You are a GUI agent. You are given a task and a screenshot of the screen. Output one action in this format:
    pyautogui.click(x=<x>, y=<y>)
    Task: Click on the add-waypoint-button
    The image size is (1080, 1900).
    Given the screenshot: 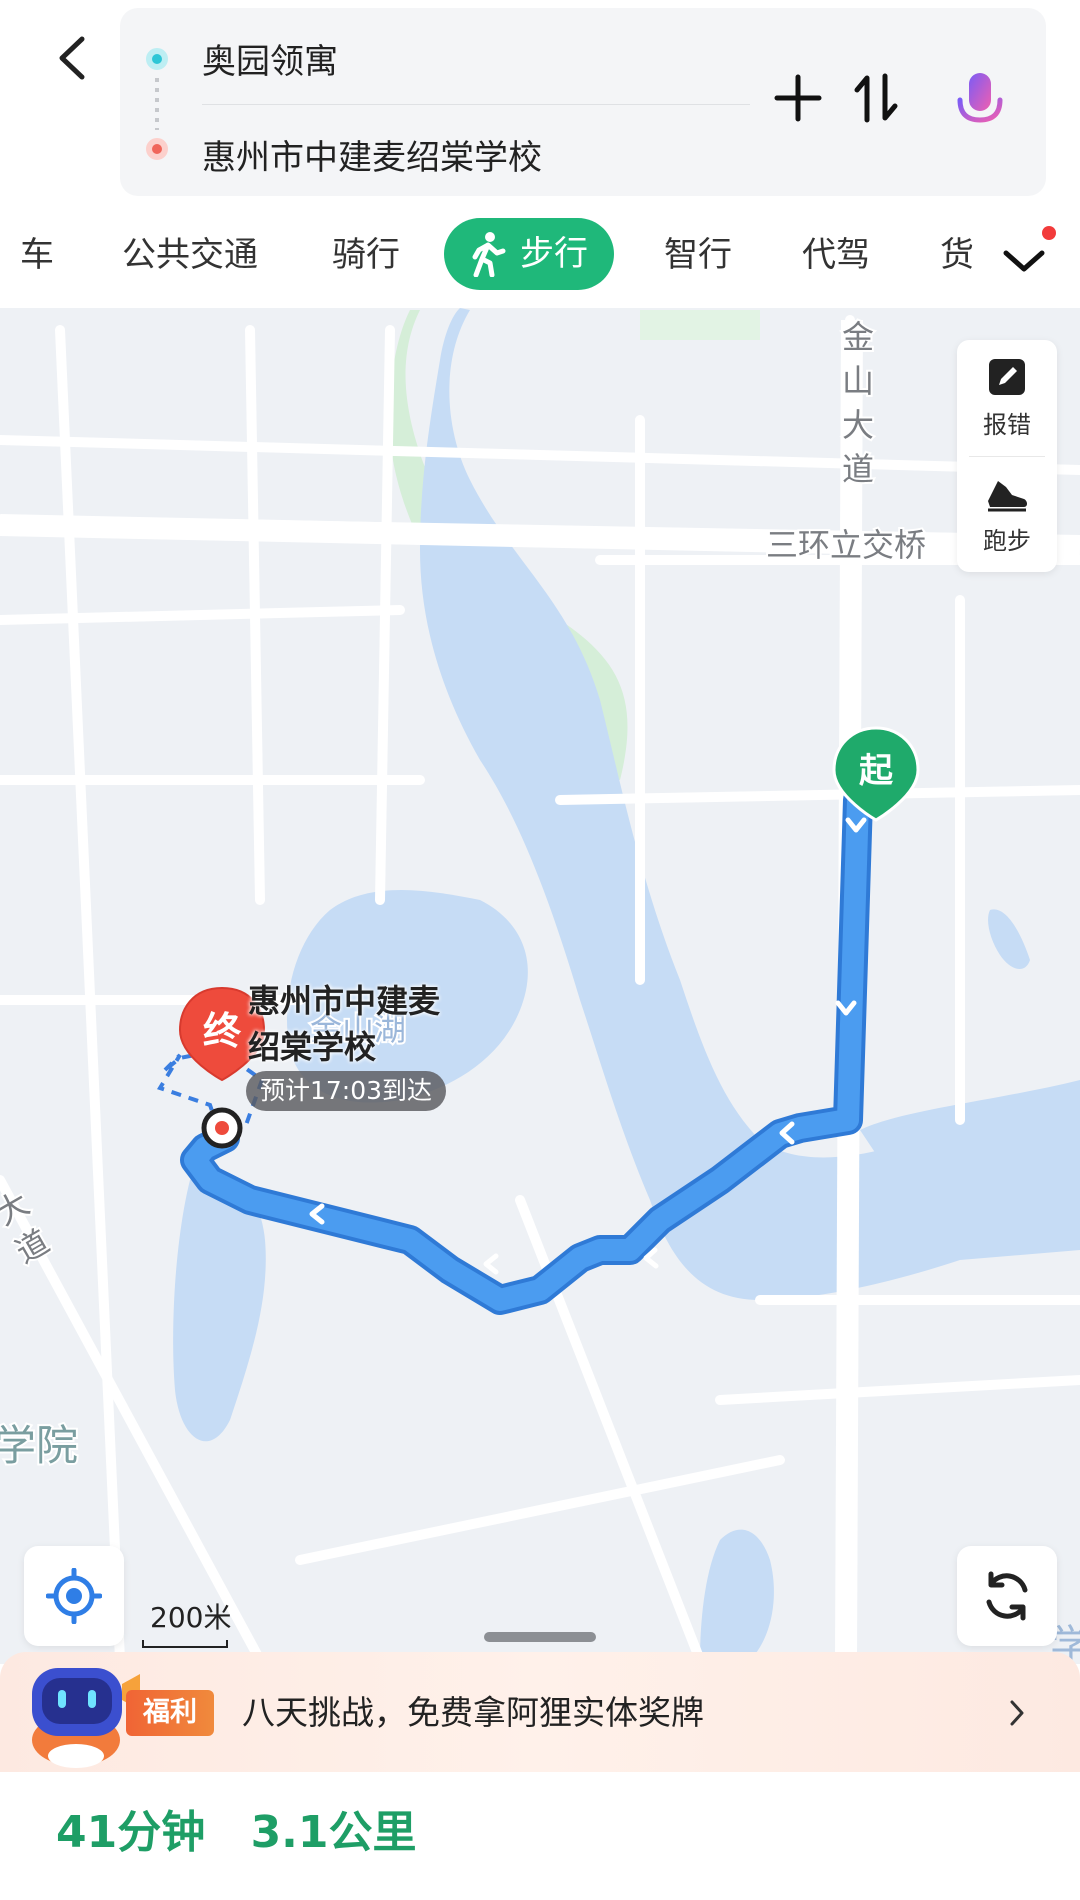 What is the action you would take?
    pyautogui.click(x=798, y=98)
    